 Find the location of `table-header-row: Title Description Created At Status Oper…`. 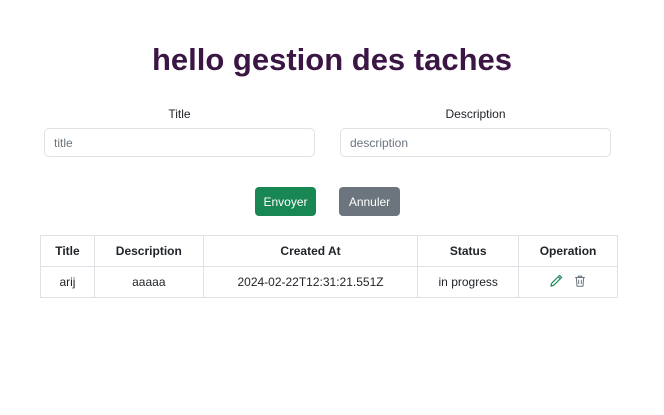

table-header-row: Title Description Created At Status Oper… is located at coordinates (329, 251).